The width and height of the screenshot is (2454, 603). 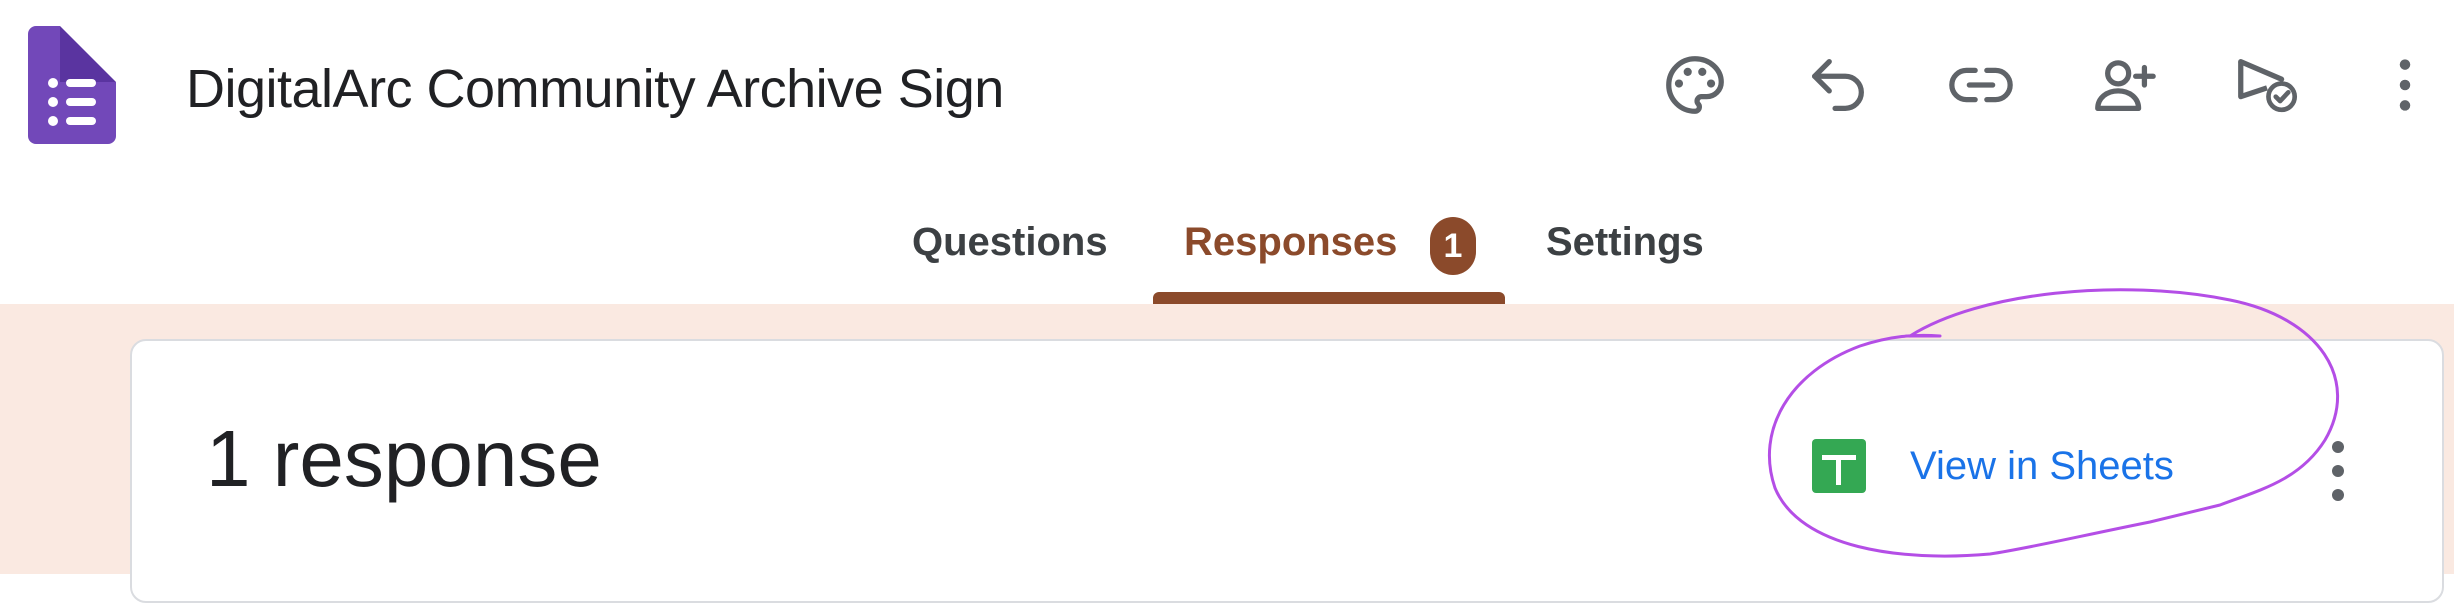 I want to click on link-icon, so click(x=1981, y=85).